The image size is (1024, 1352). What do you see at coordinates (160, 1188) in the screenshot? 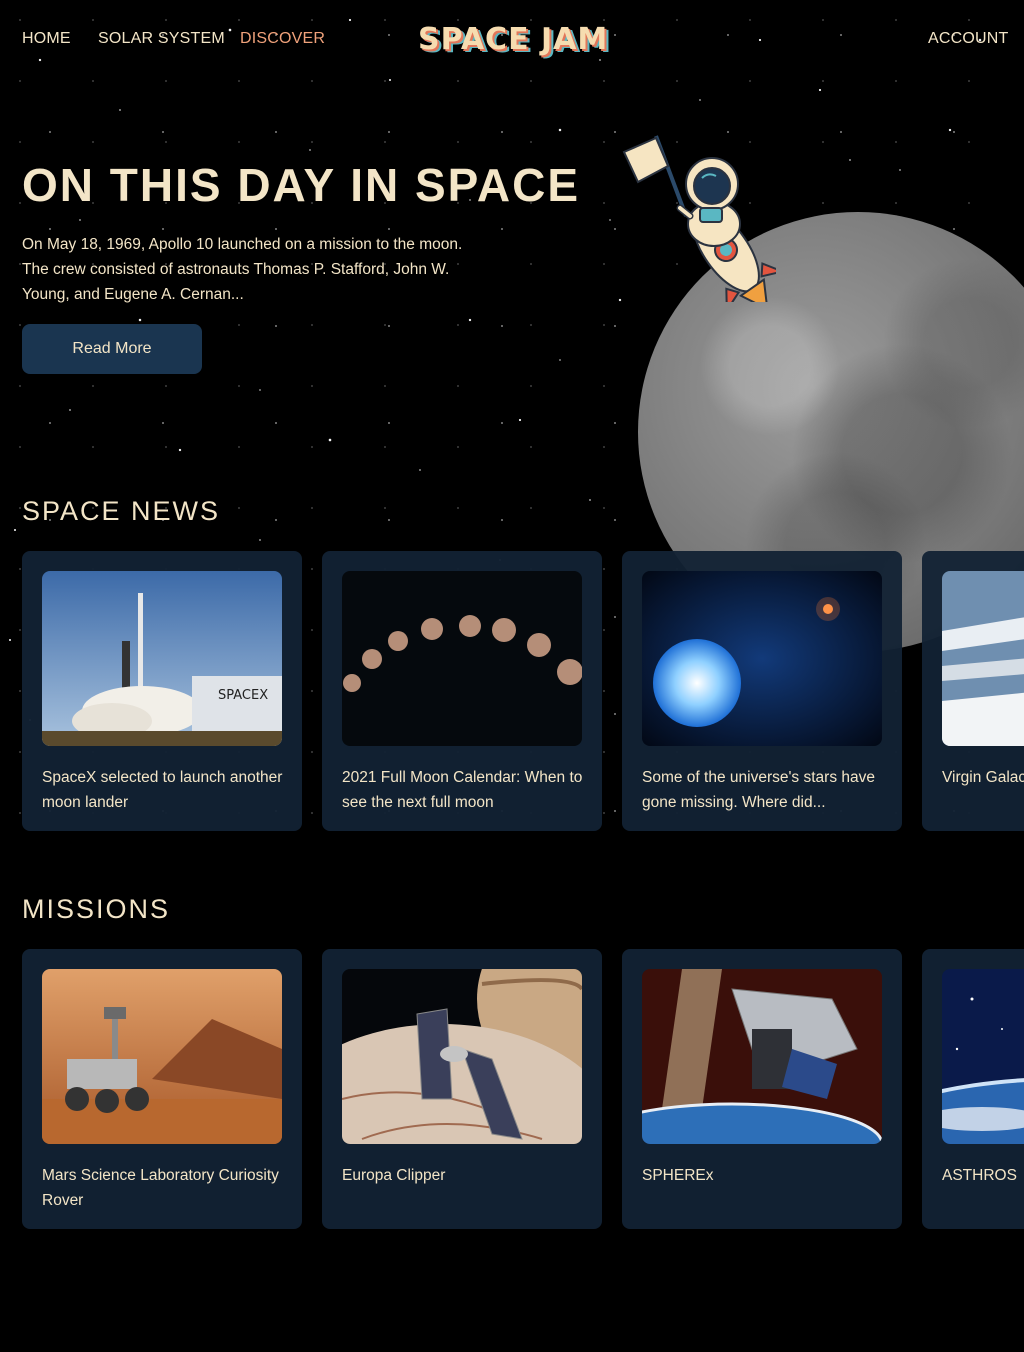
I see `mission-card-title: Mars Science Laboratory Curiosity Rover` at bounding box center [160, 1188].